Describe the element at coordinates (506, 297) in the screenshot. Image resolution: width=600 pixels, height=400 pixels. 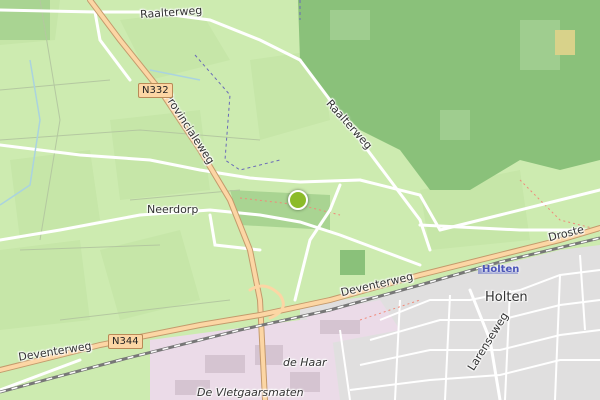
I see `holten-place-label: Holten` at that location.